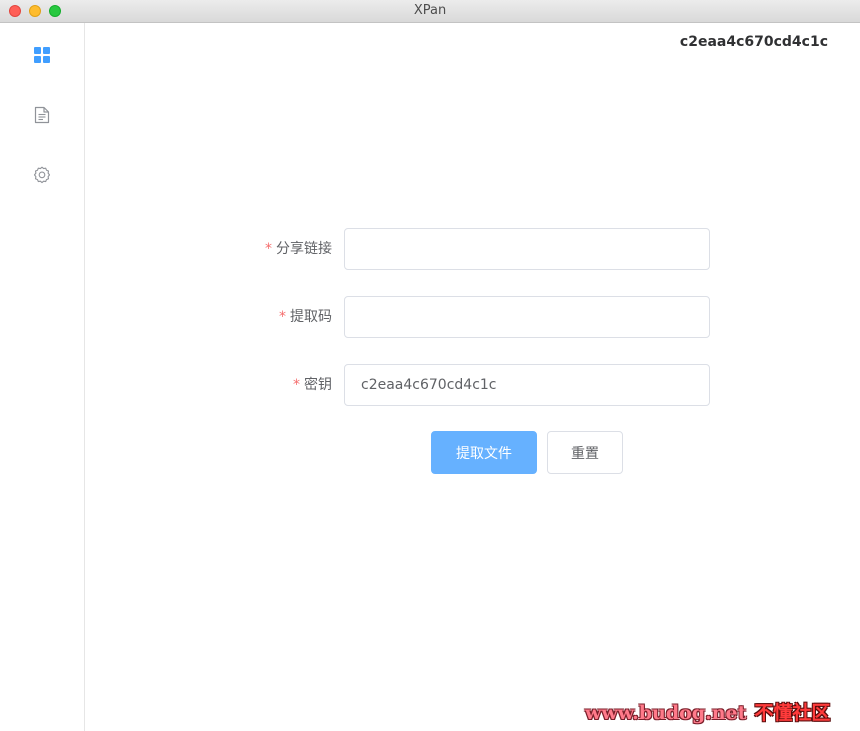  I want to click on watermark: www.budog.net 不懂社区, so click(707, 711).